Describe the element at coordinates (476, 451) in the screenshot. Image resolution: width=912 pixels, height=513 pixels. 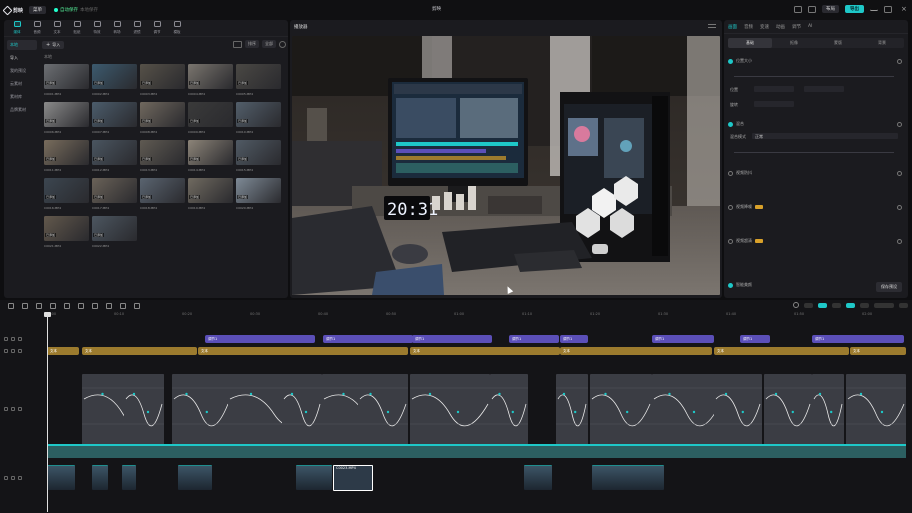
I see `overlay-video-strip` at that location.